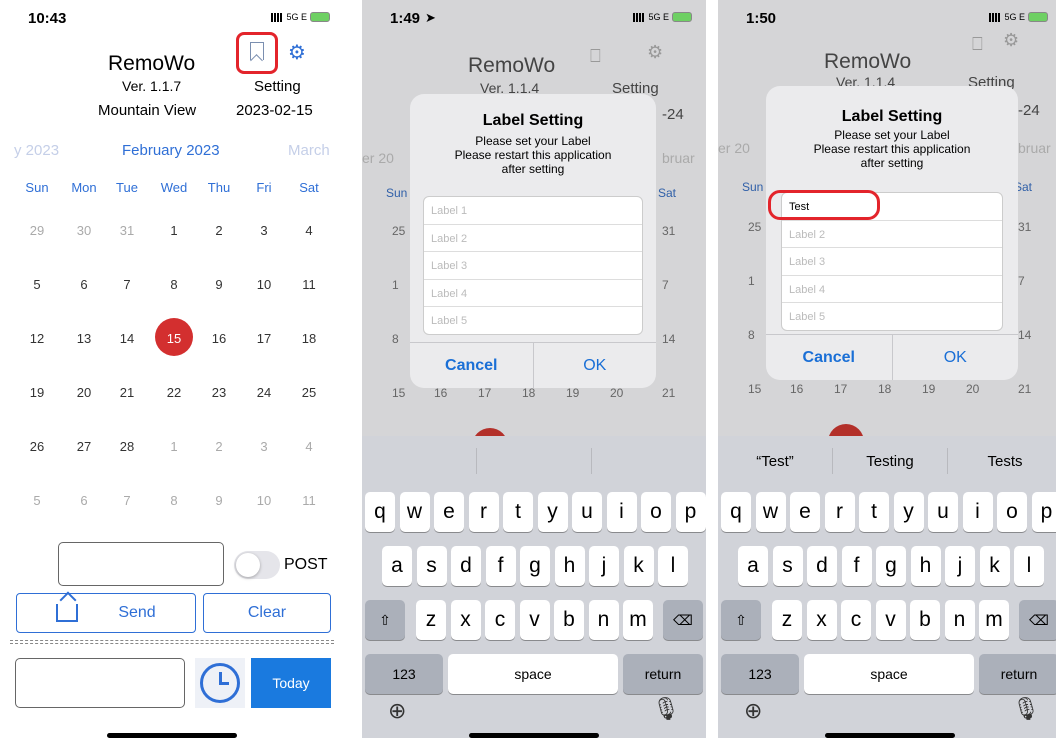 The height and width of the screenshot is (738, 1056). Describe the element at coordinates (1026, 709) in the screenshot. I see `microphone-icon: 🎙` at that location.